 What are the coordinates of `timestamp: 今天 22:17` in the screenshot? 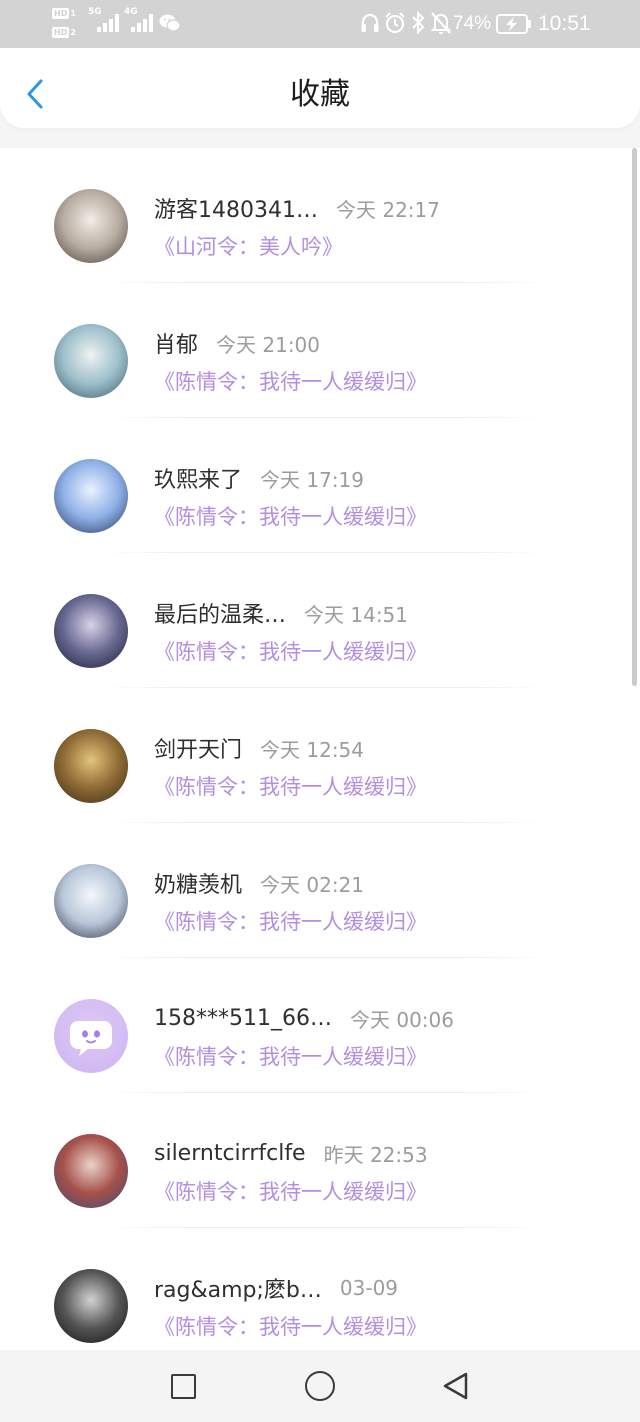 It's located at (387, 209).